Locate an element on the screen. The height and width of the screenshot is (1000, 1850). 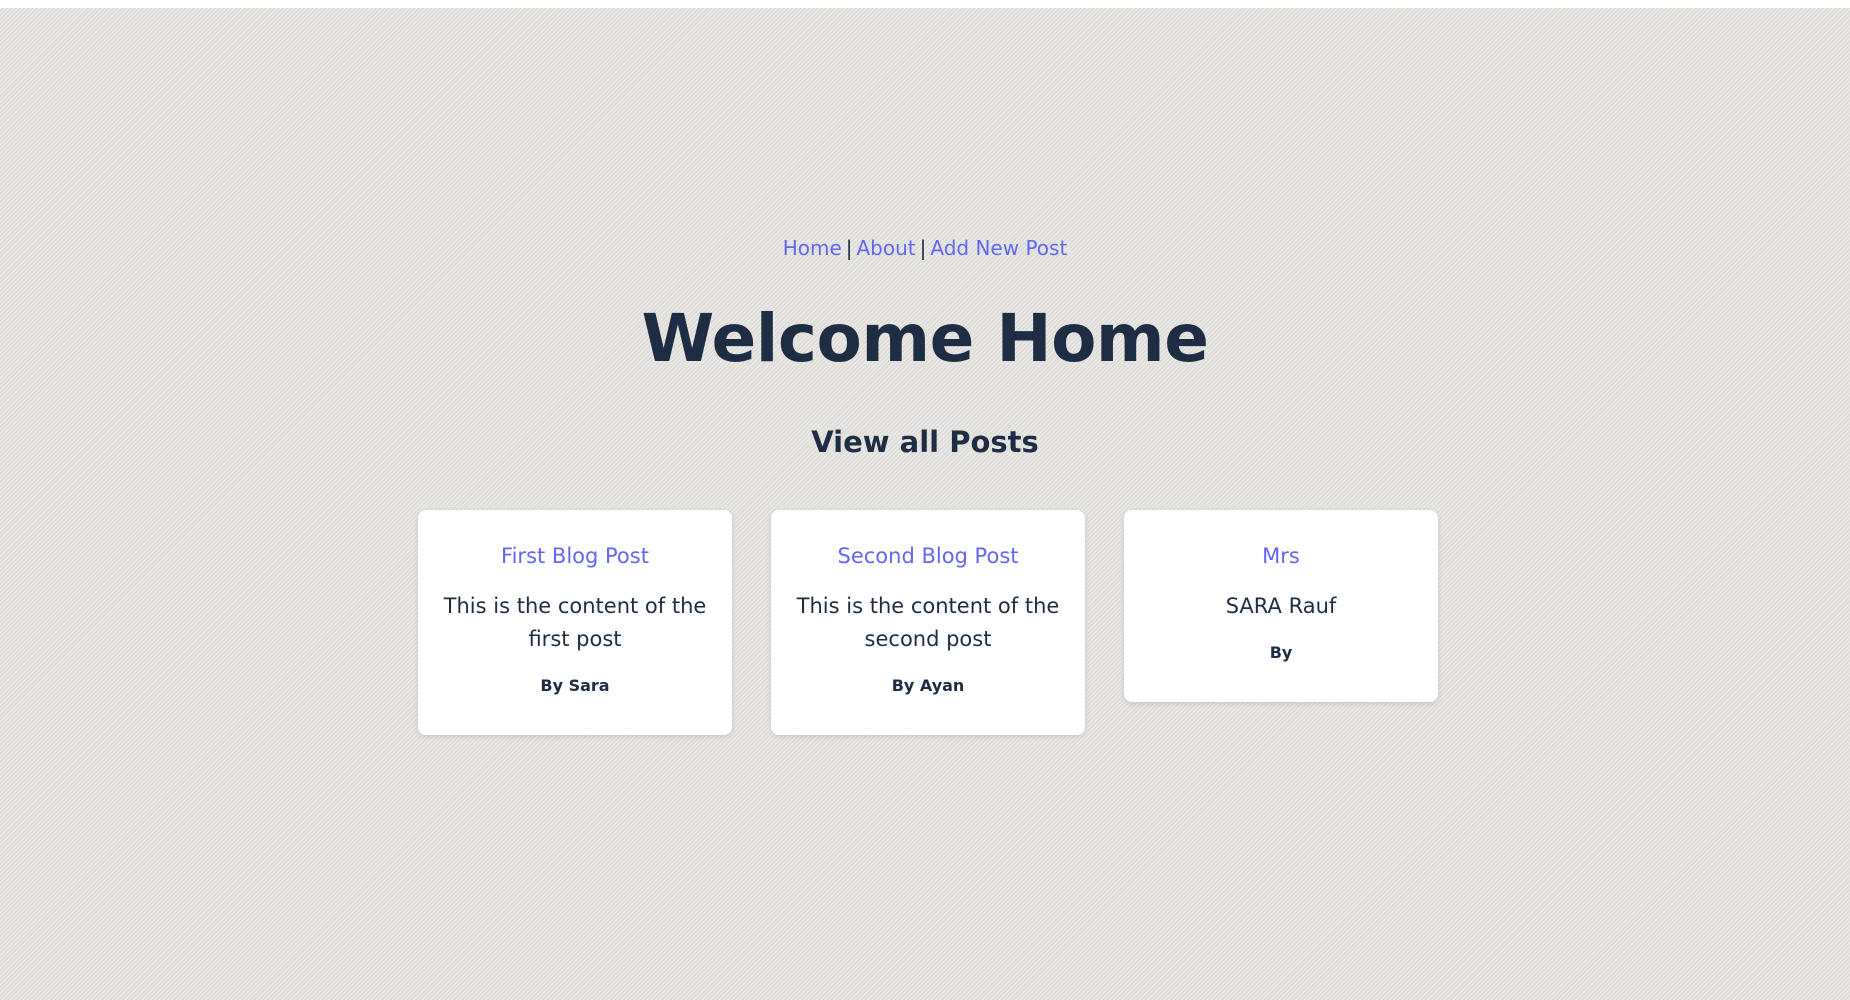
nav-link-home: Home is located at coordinates (812, 248).